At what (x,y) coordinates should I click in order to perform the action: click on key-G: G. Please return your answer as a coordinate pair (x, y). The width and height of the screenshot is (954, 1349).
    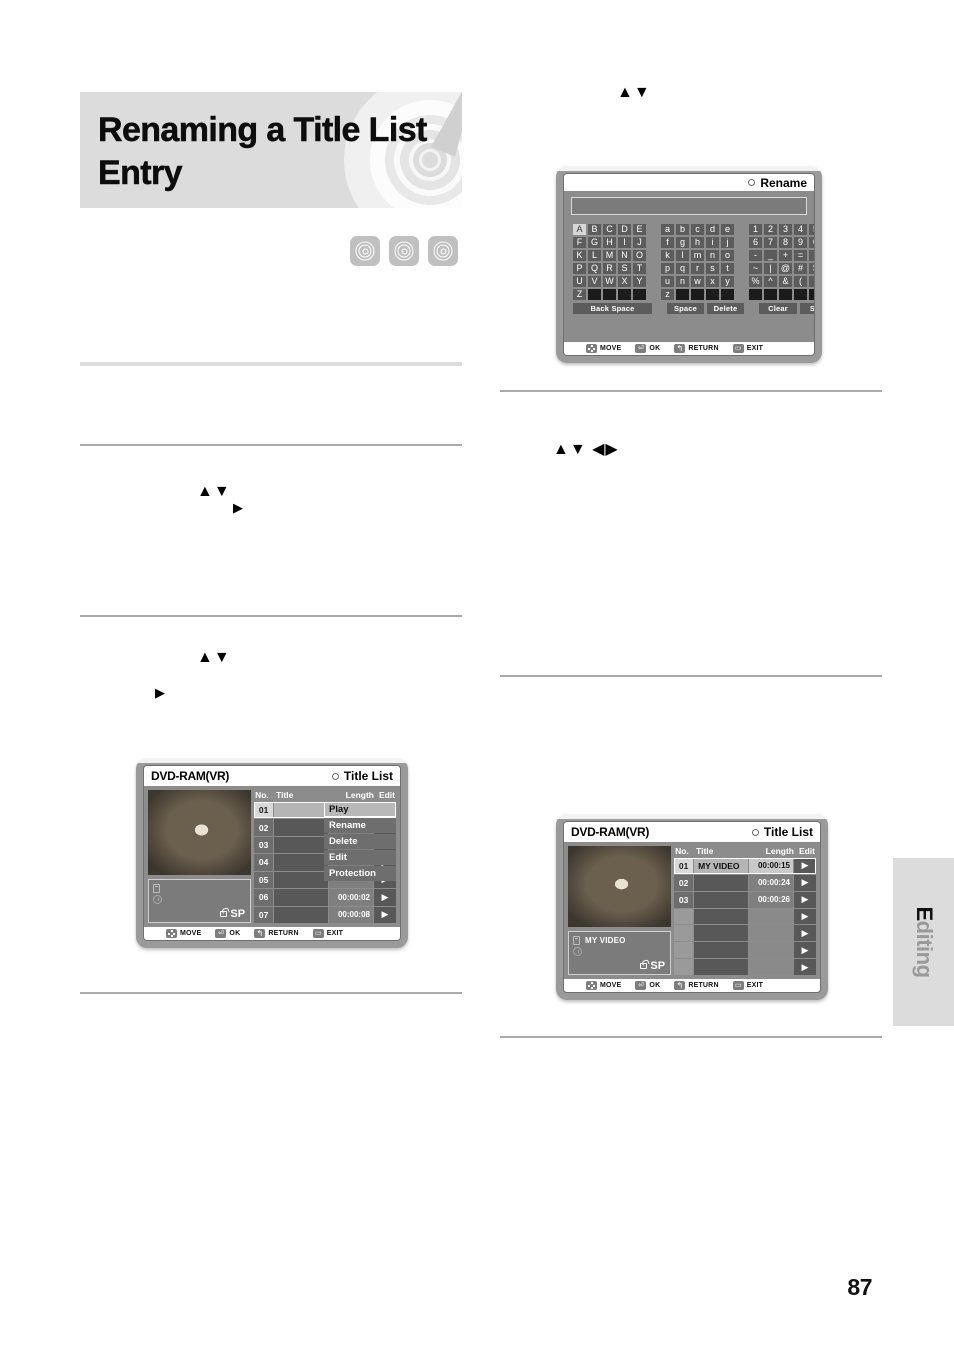
    Looking at the image, I should click on (594, 242).